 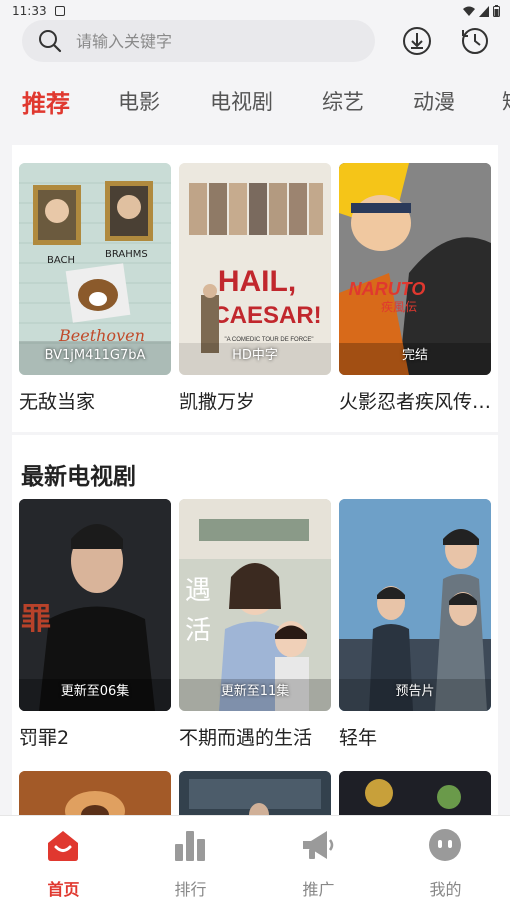 What do you see at coordinates (63, 846) in the screenshot?
I see `home-icon` at bounding box center [63, 846].